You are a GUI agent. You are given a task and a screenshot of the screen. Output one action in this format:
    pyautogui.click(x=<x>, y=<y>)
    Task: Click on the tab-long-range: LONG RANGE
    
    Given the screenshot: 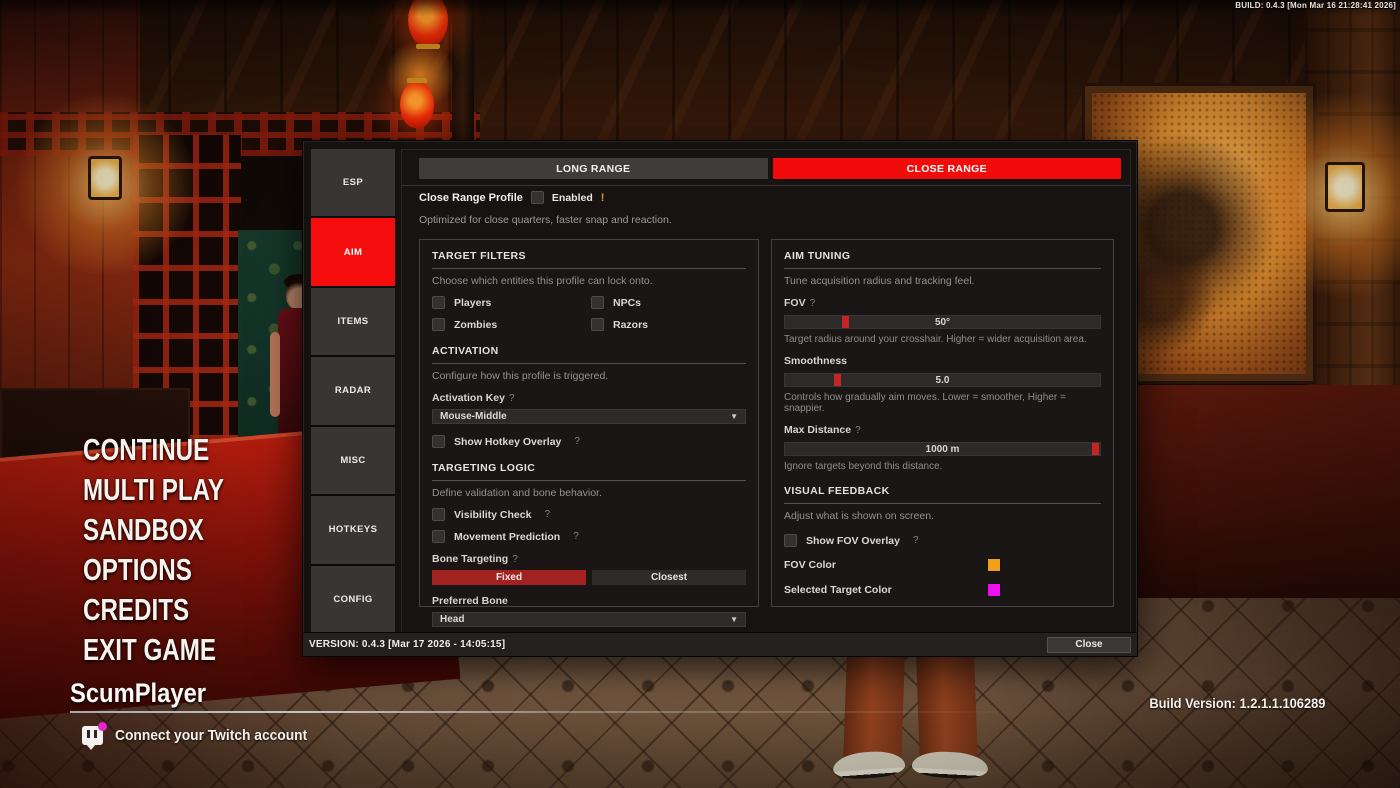 What is the action you would take?
    pyautogui.click(x=593, y=168)
    